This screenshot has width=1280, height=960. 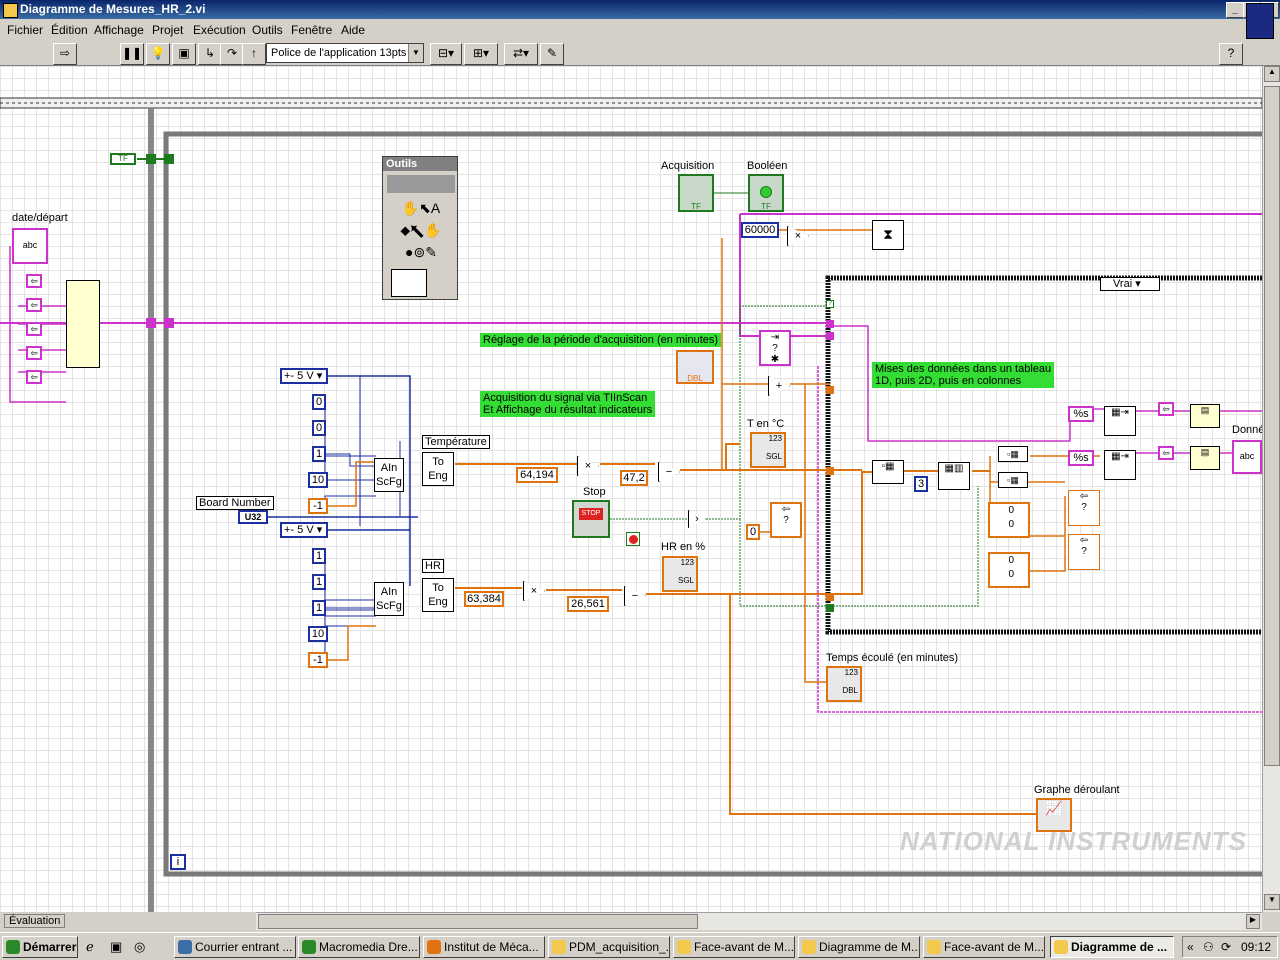 What do you see at coordinates (484, 599) in the screenshot?
I see `const-63384: 63,384` at bounding box center [484, 599].